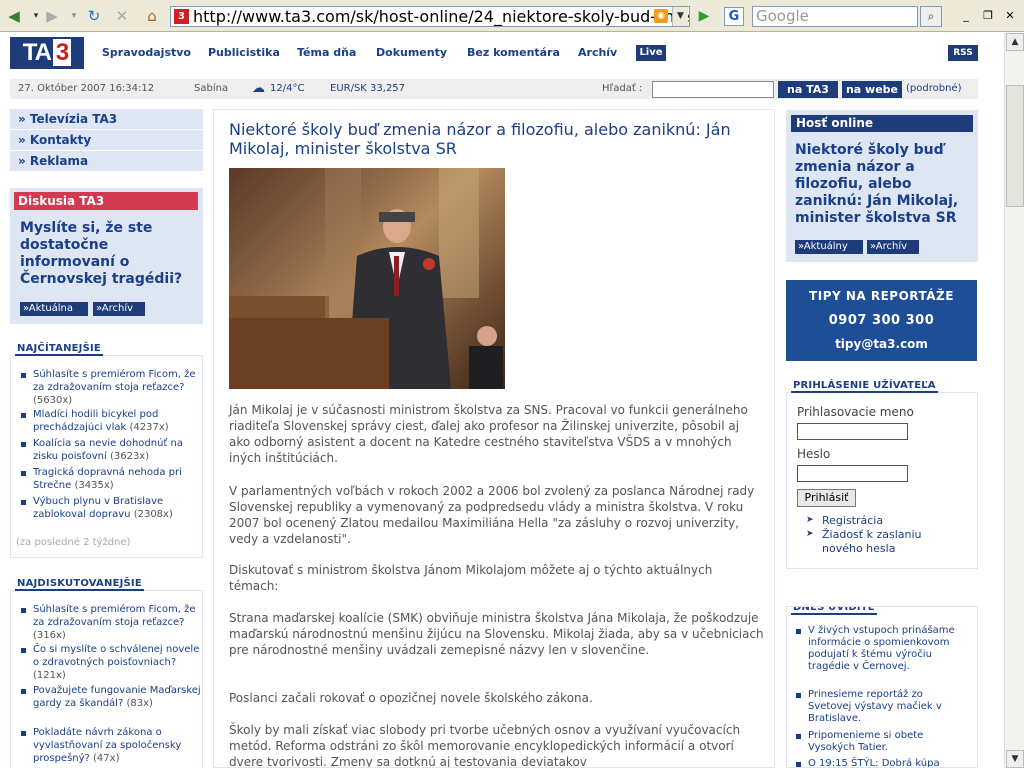  What do you see at coordinates (139, 703) in the screenshot?
I see `list-item-count: (83x)` at bounding box center [139, 703].